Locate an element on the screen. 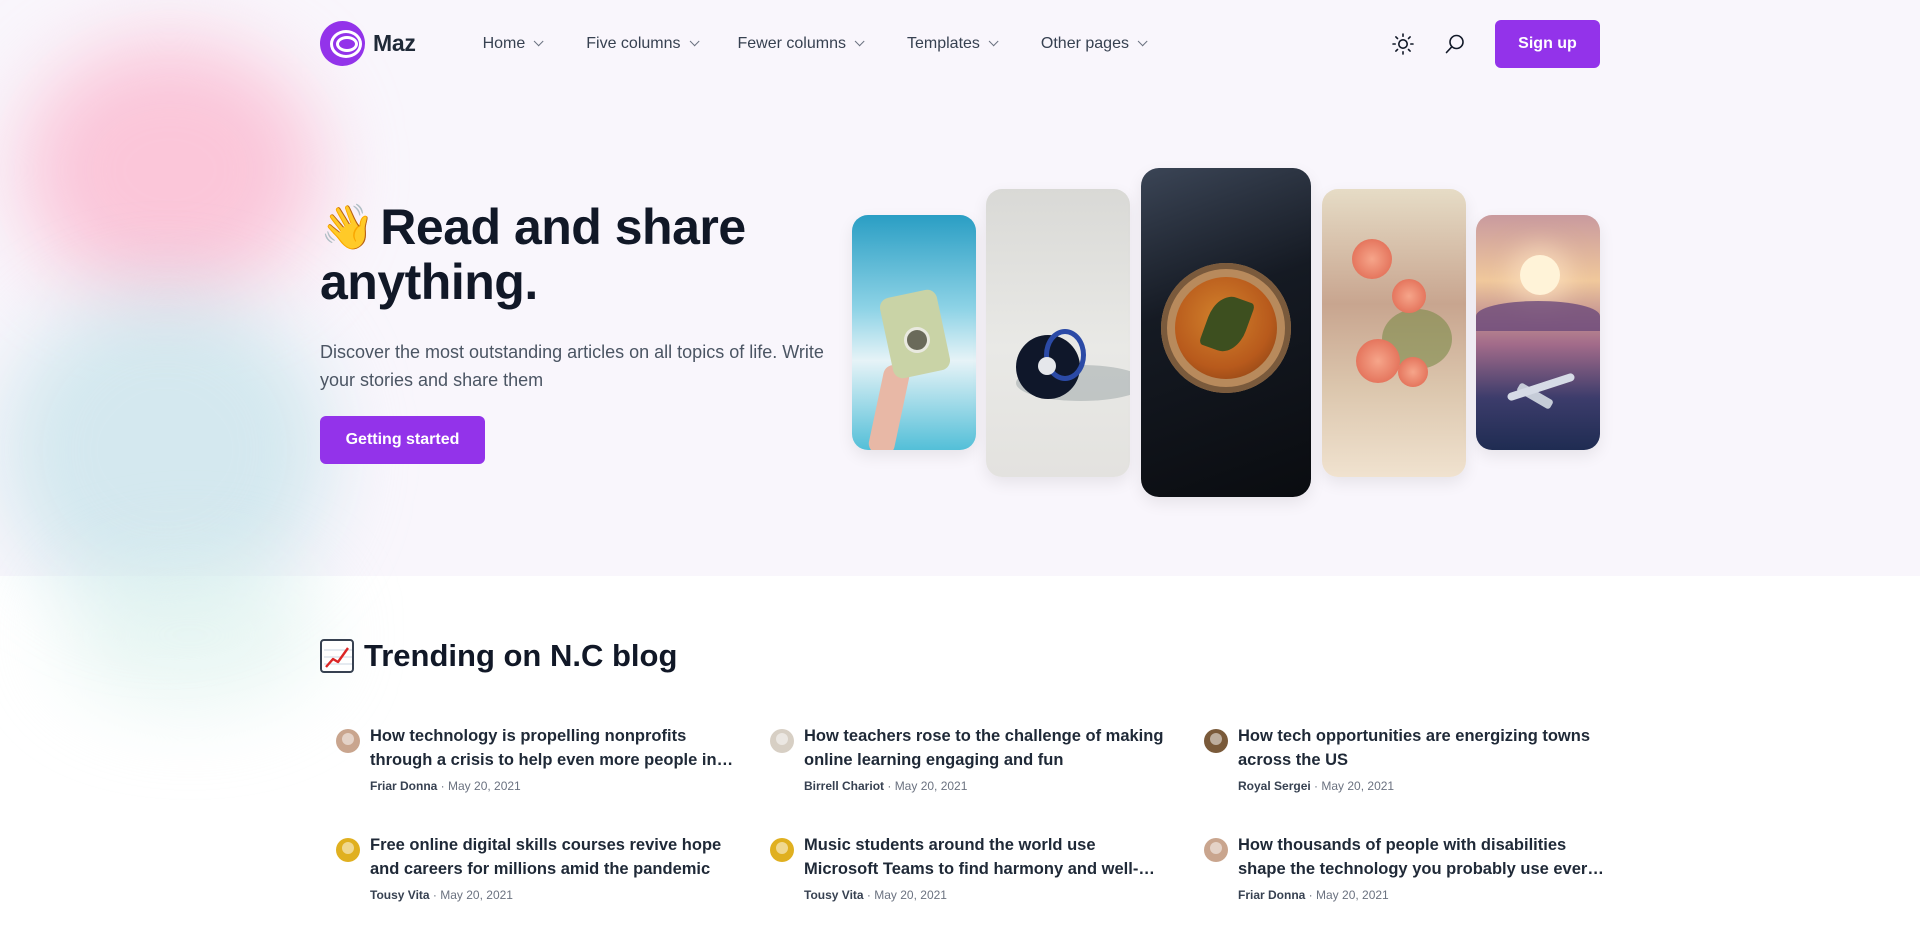 Image resolution: width=1920 pixels, height=947 pixels. nav-item-label: Other pages is located at coordinates (1084, 43).